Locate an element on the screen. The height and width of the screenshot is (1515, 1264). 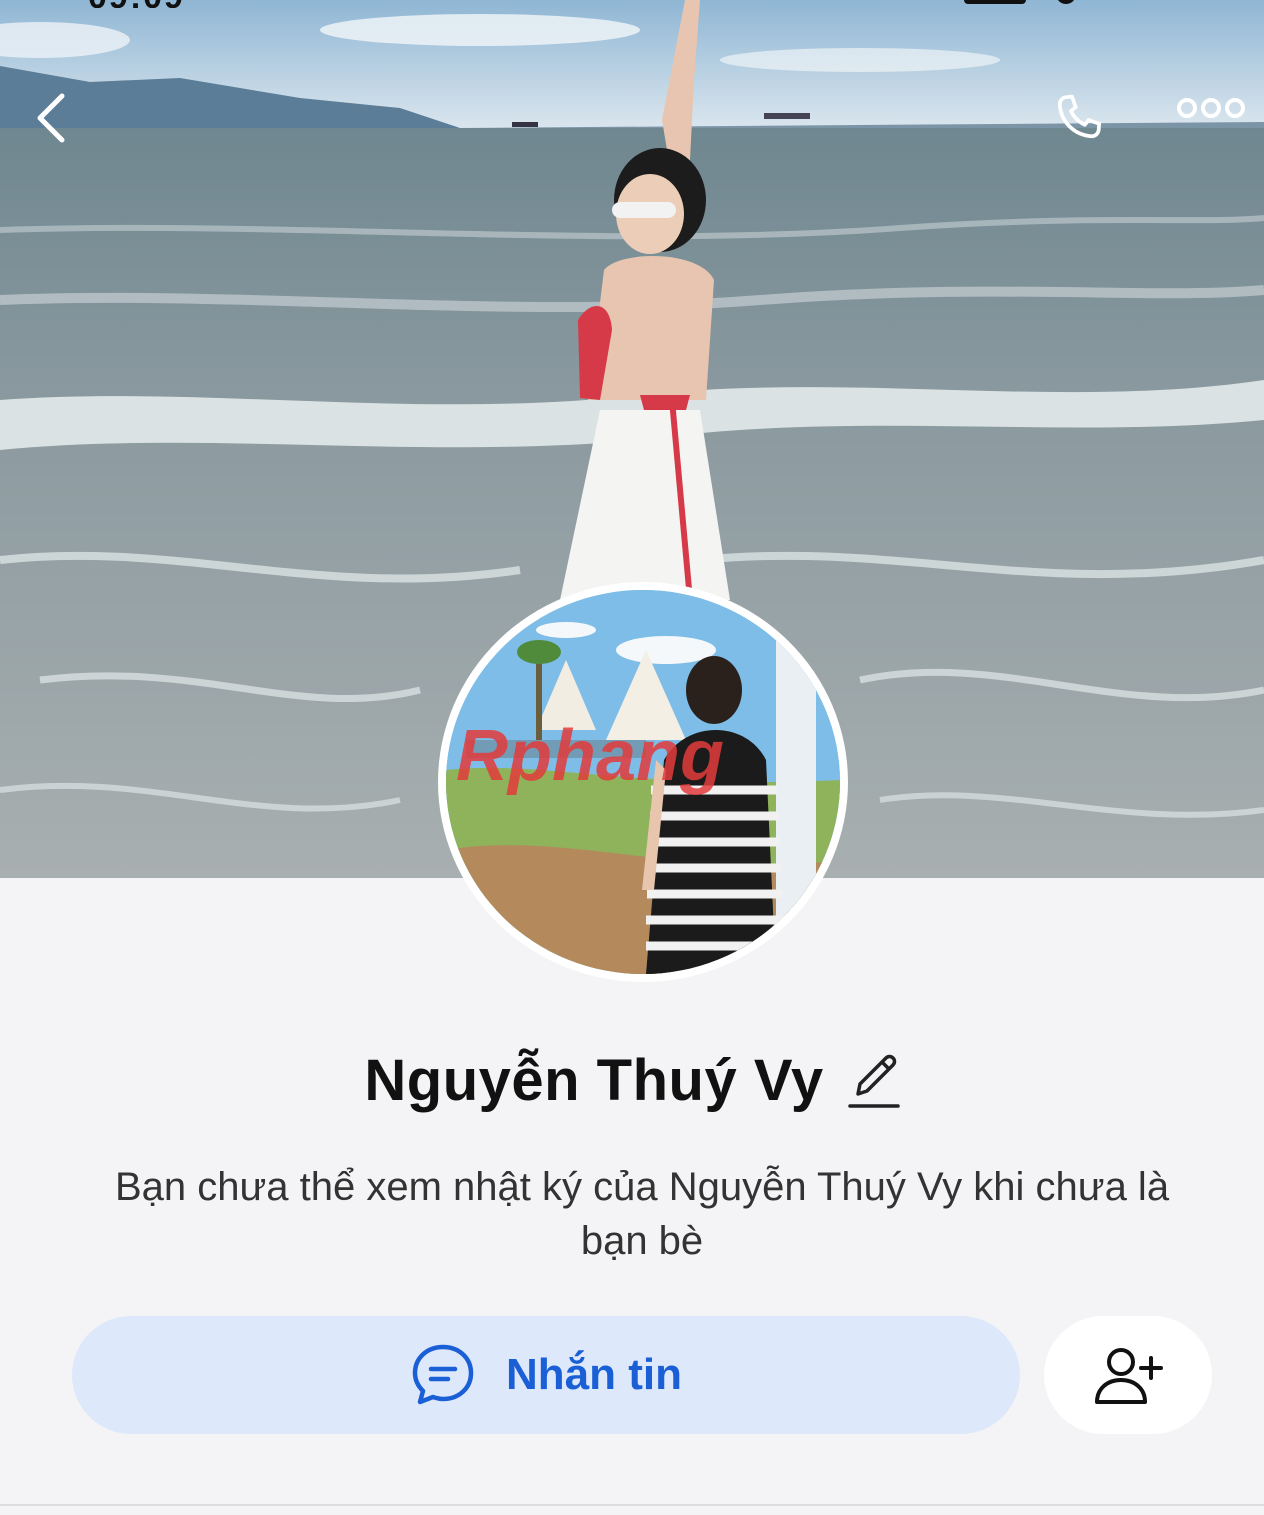
add-user-icon is located at coordinates (1129, 1376).